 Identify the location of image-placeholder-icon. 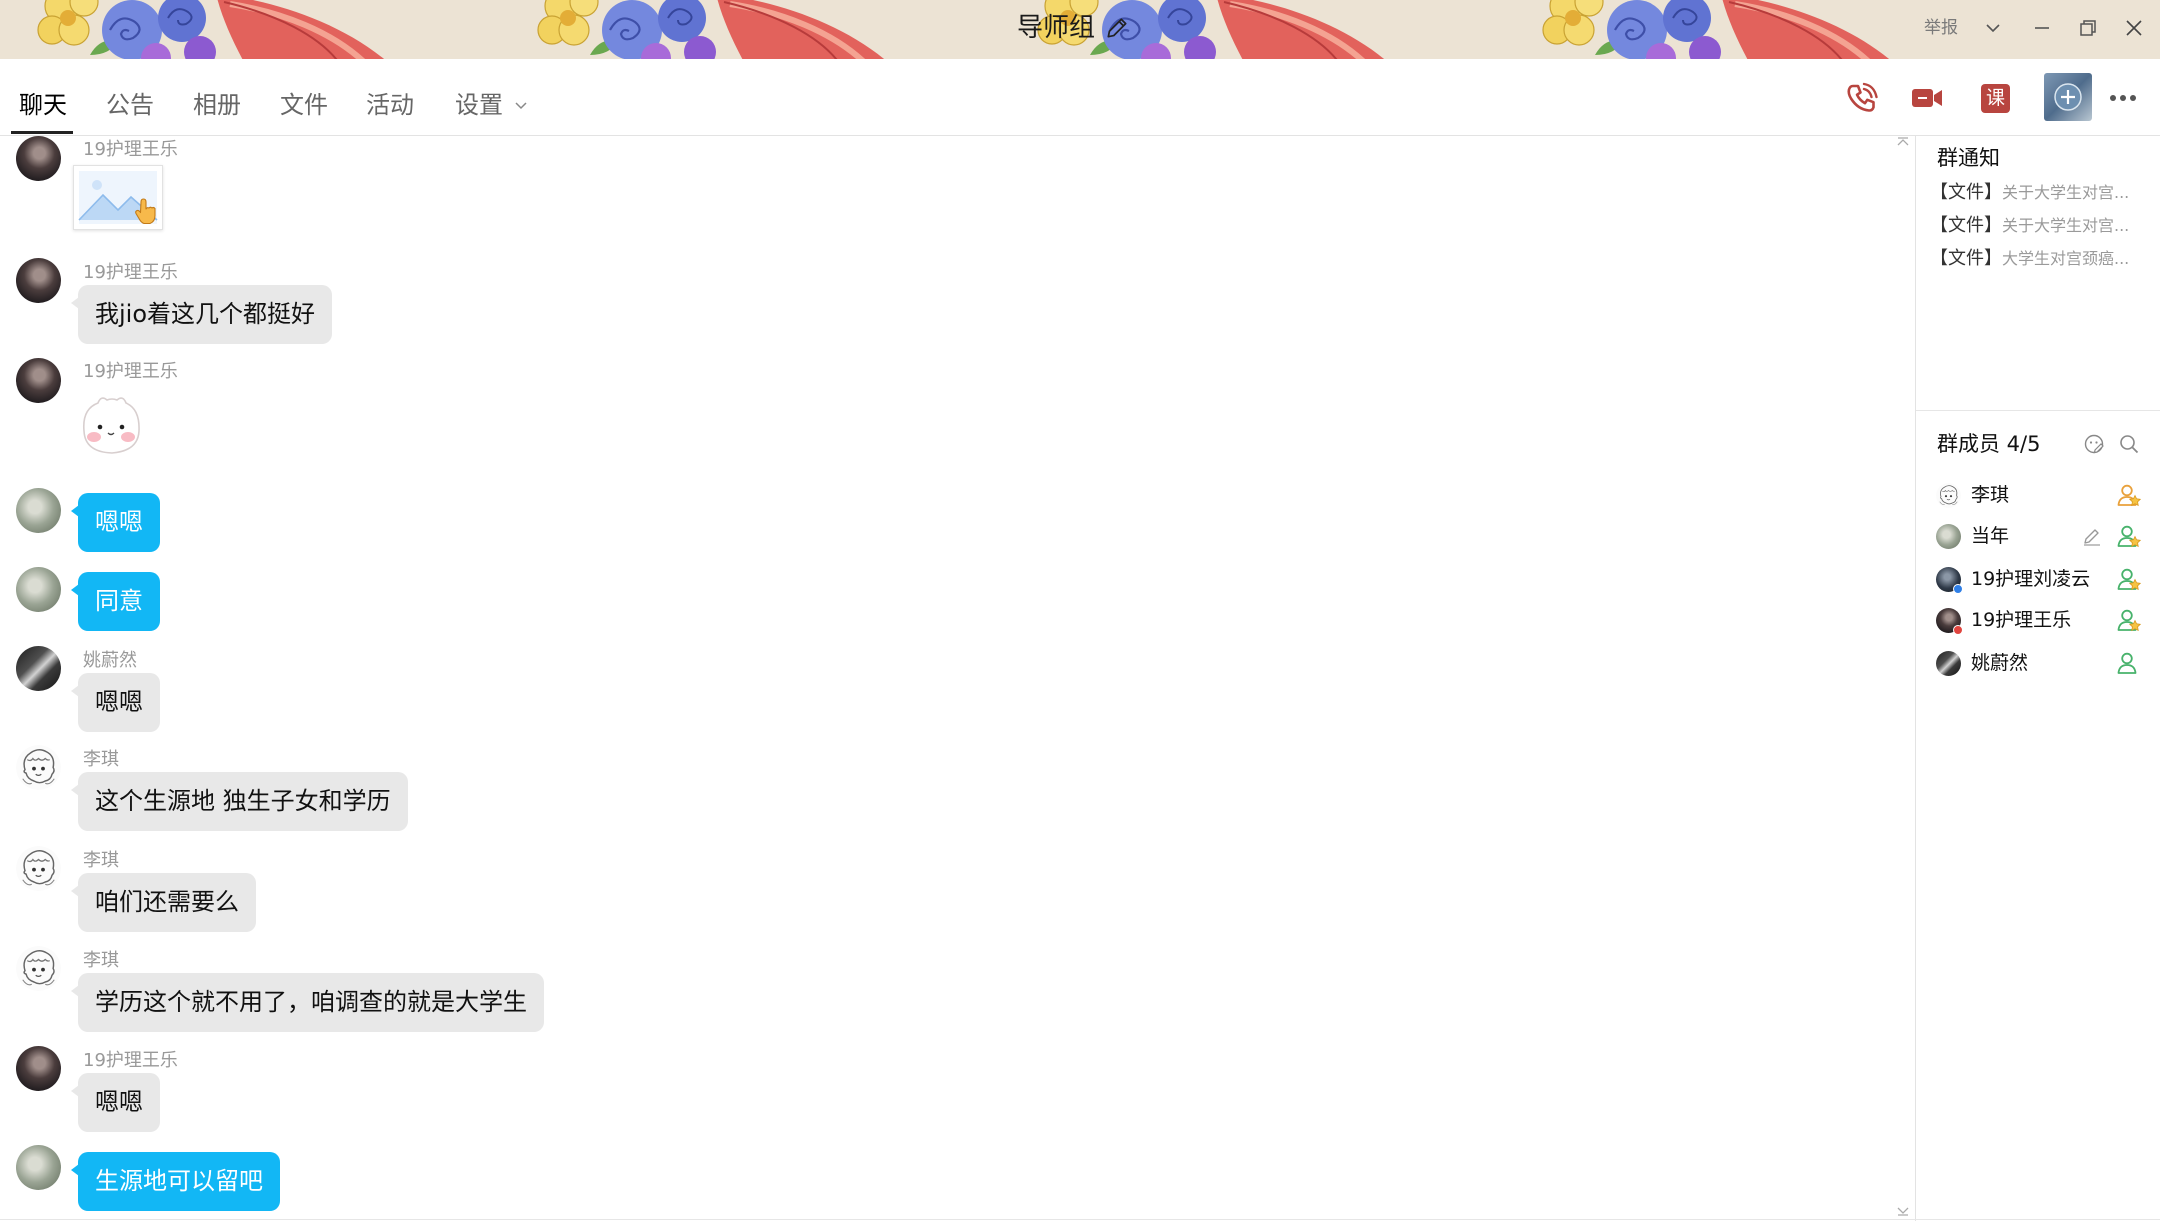
(118, 197).